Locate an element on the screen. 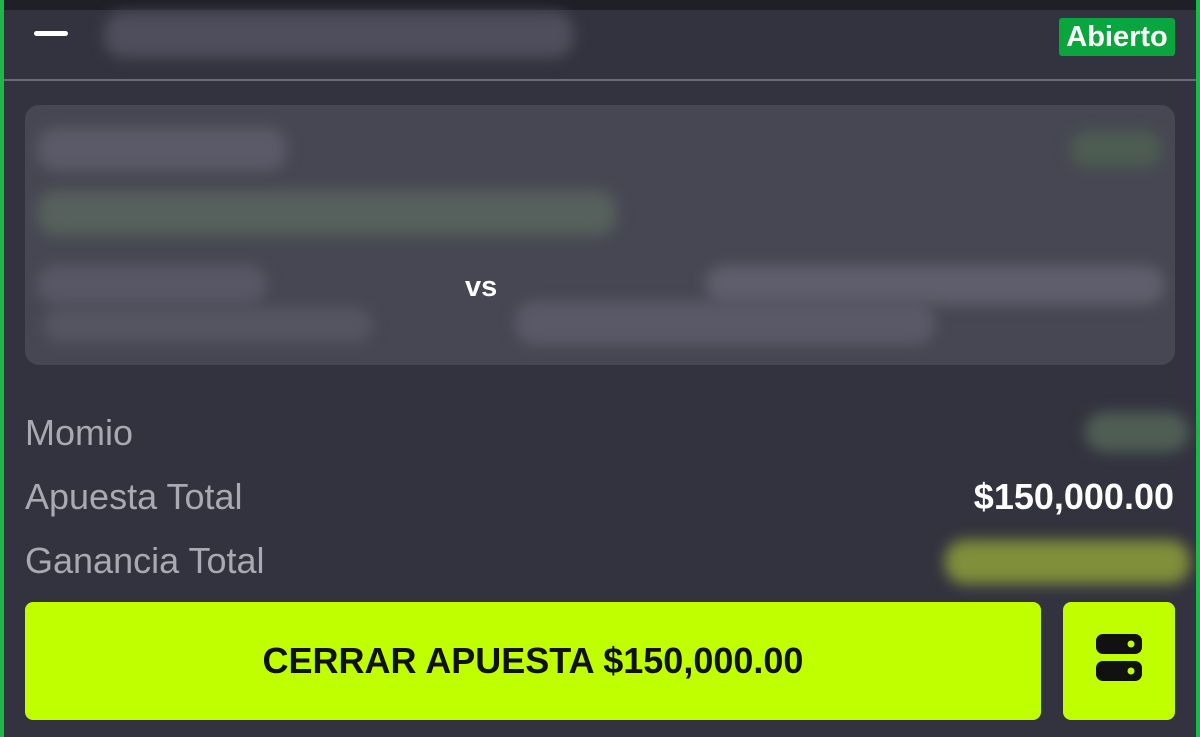  redacted-event-title is located at coordinates (339, 35).